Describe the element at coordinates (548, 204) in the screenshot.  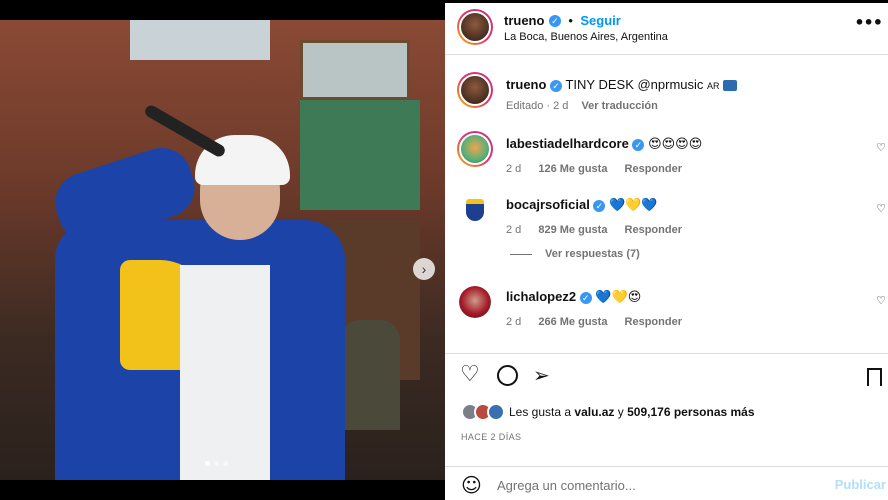
I see `comment-username: bocajrsoficial` at that location.